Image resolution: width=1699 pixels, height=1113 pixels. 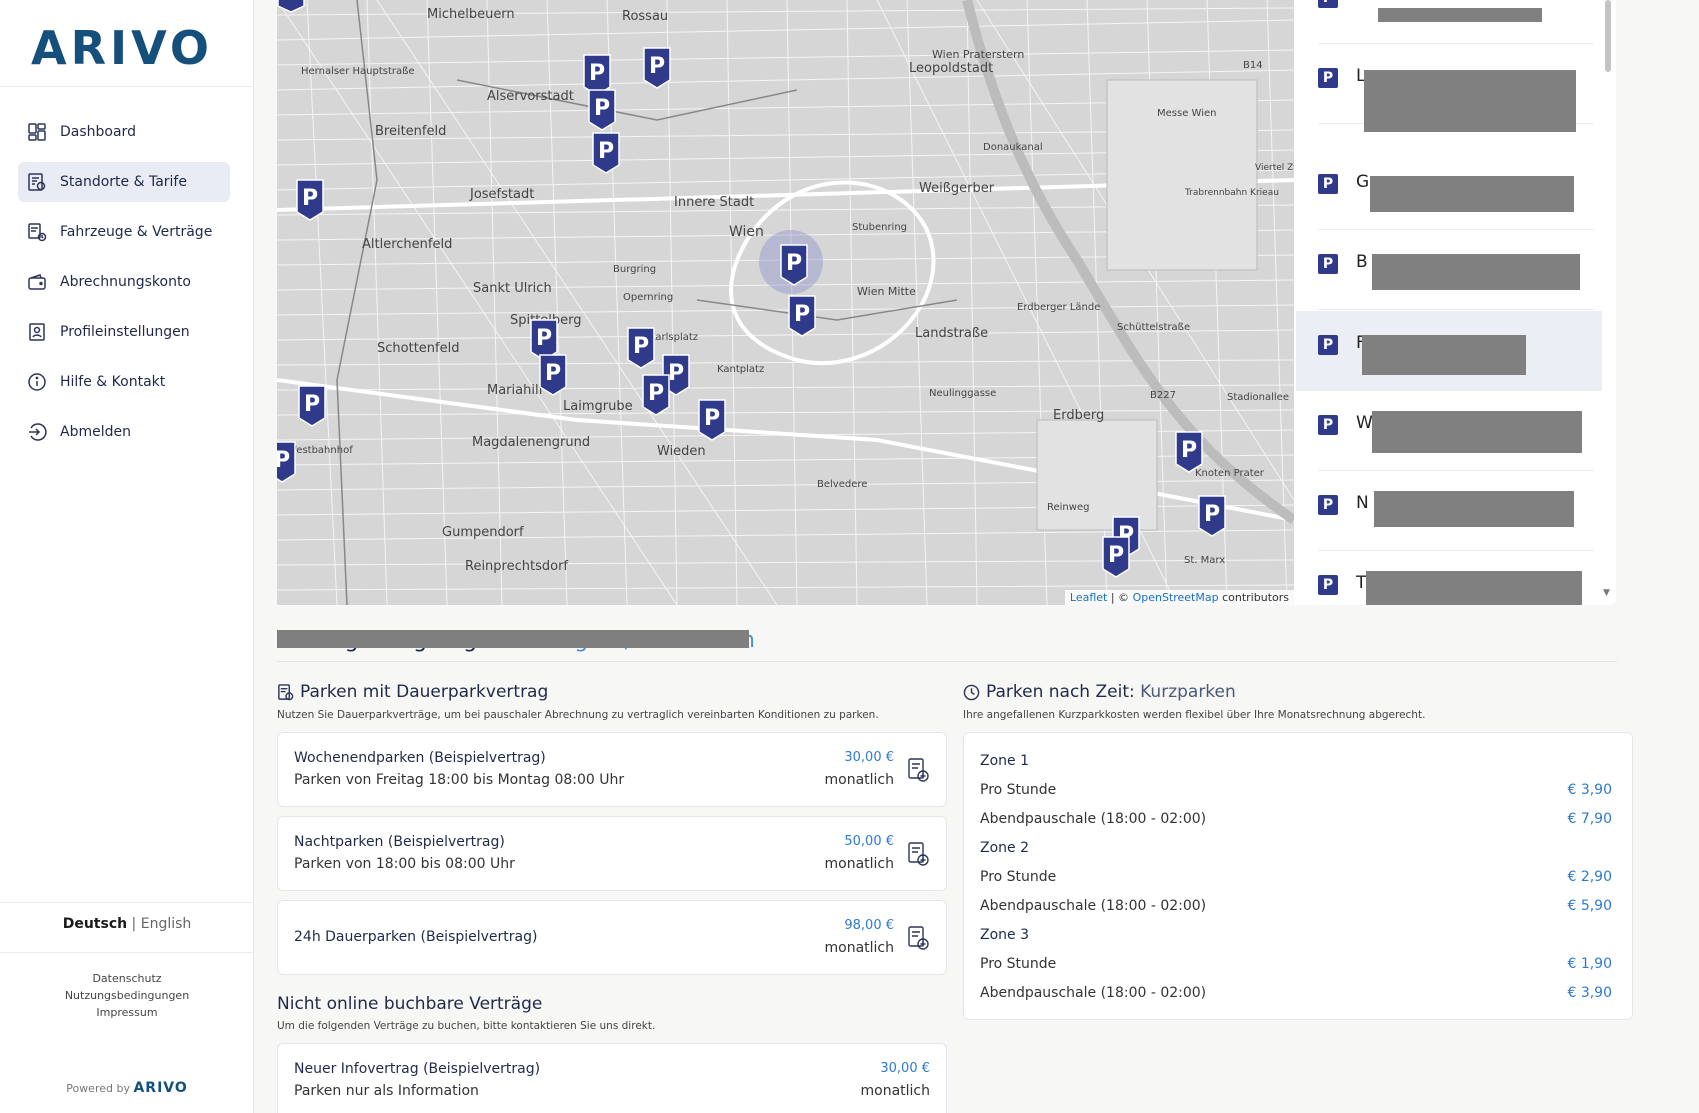 I want to click on contract-title: Neuer Infovertrag (Beispielvertrag), so click(x=417, y=1069).